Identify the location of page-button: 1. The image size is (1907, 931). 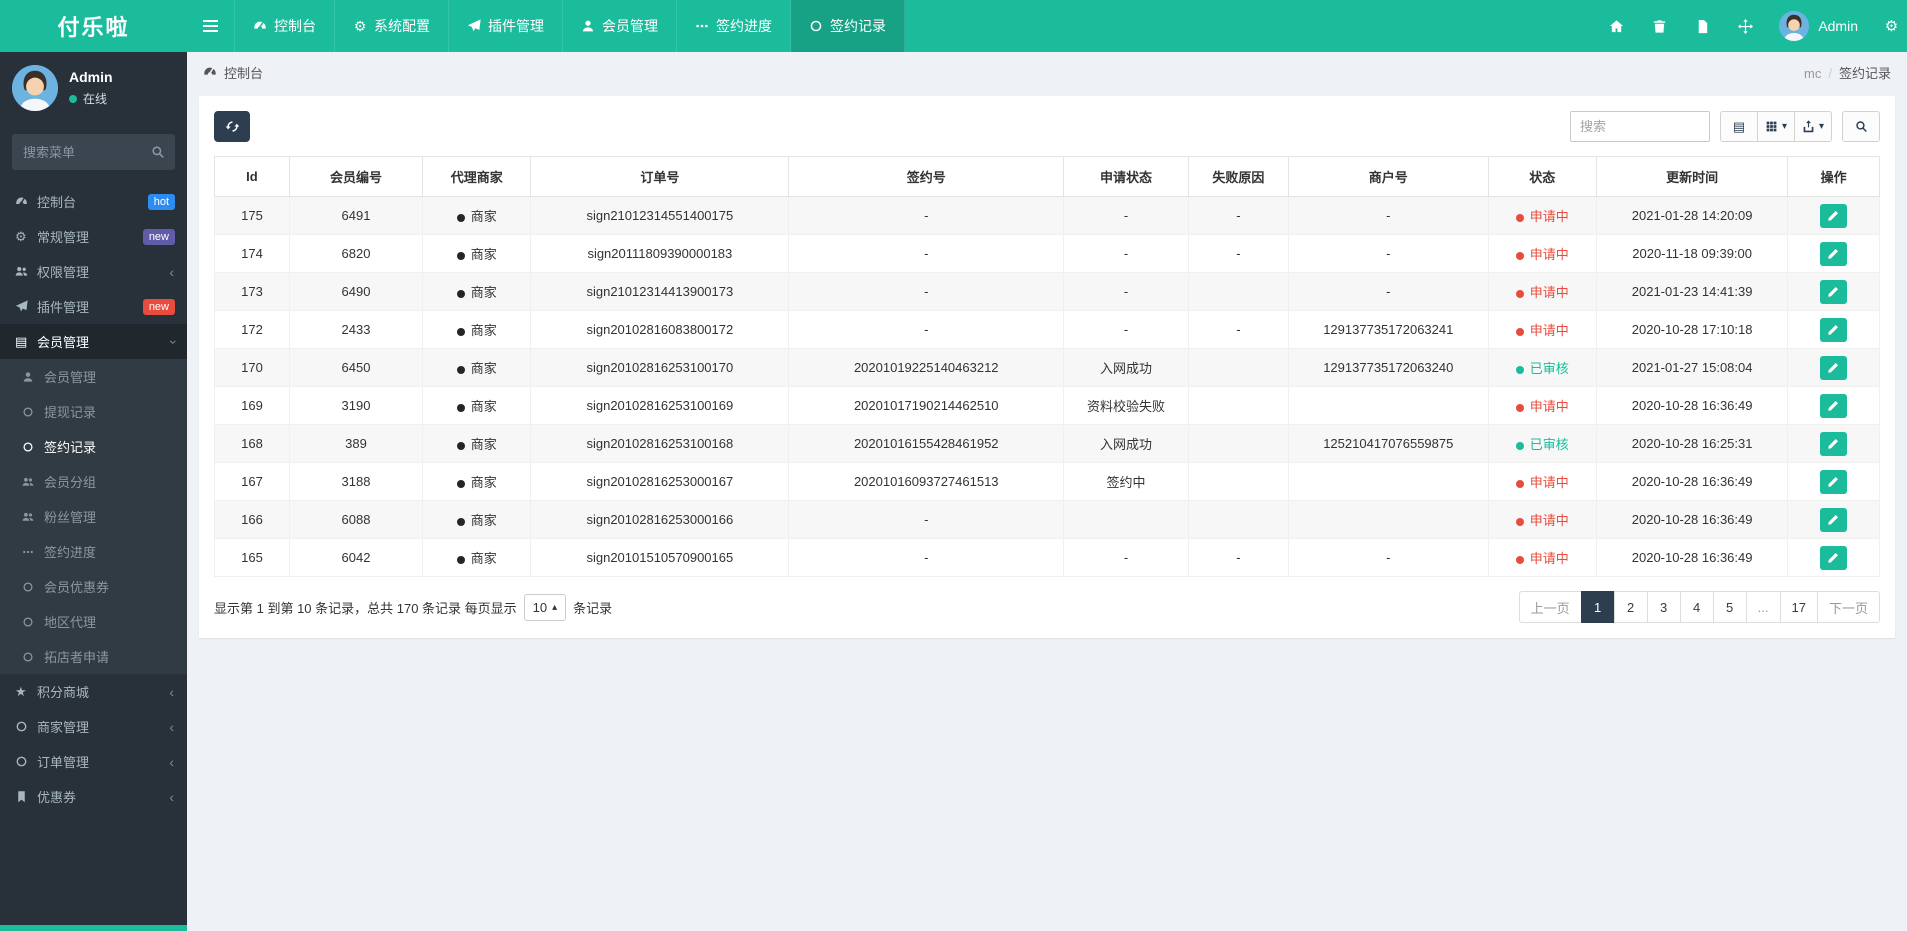
(1597, 607).